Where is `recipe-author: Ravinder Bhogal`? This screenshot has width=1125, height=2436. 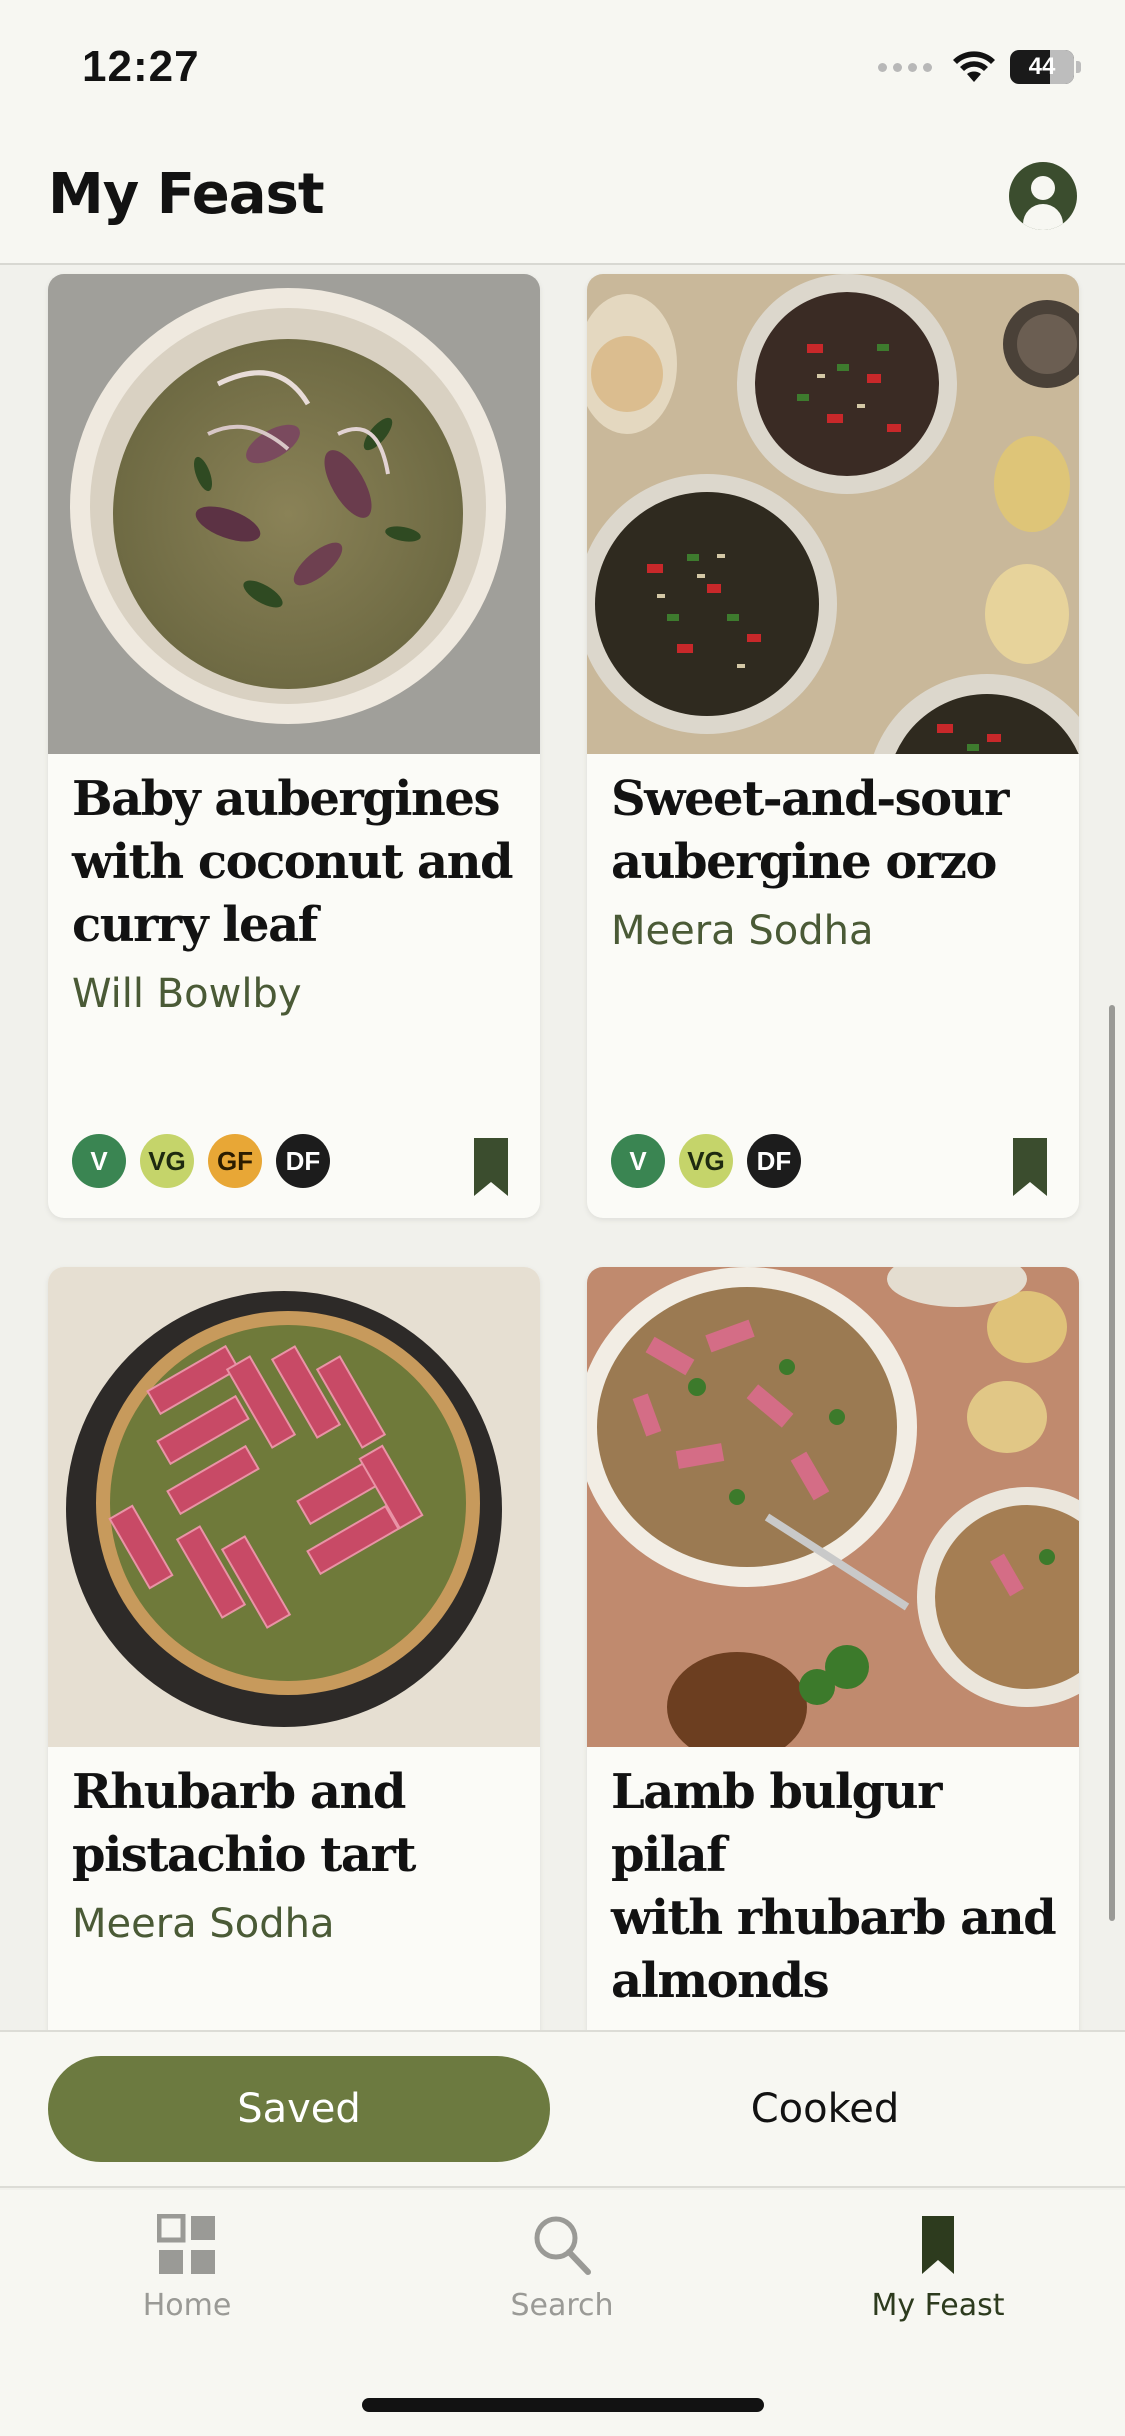
recipe-author: Ravinder Bhogal is located at coordinates (833, 2021).